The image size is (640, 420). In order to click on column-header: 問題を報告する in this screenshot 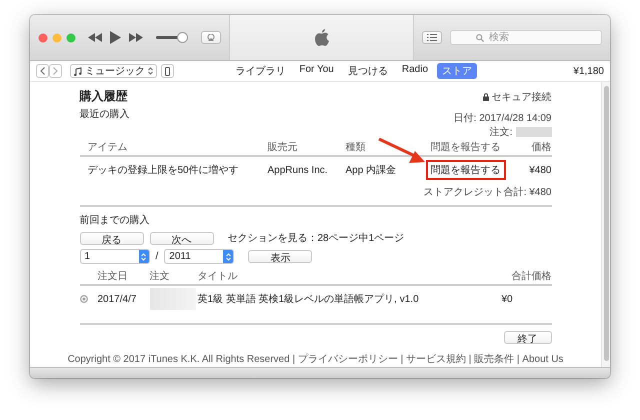, I will do `click(465, 147)`.